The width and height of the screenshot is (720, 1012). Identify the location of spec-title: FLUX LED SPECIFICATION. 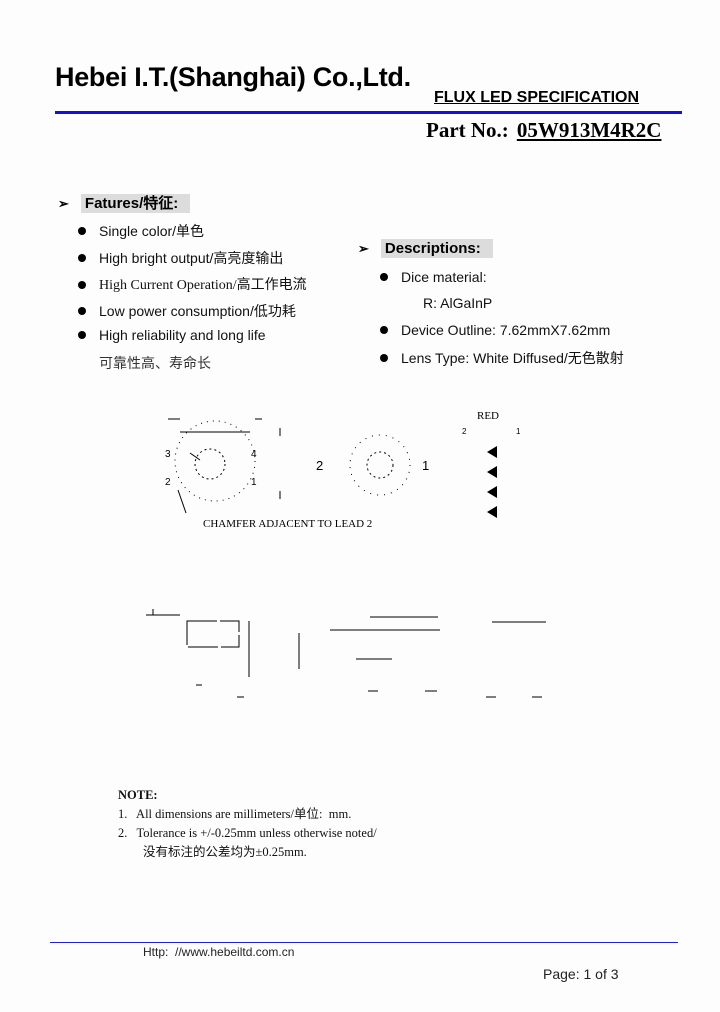
(537, 97).